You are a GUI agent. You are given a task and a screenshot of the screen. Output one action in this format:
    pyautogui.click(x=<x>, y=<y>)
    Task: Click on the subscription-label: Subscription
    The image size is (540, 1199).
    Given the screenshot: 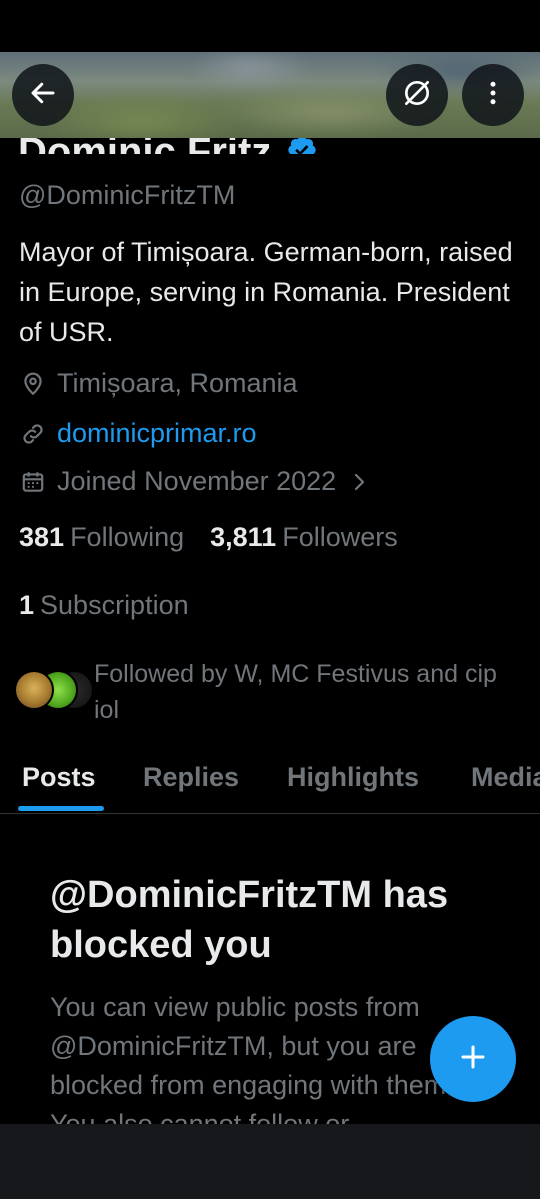 What is the action you would take?
    pyautogui.click(x=114, y=605)
    